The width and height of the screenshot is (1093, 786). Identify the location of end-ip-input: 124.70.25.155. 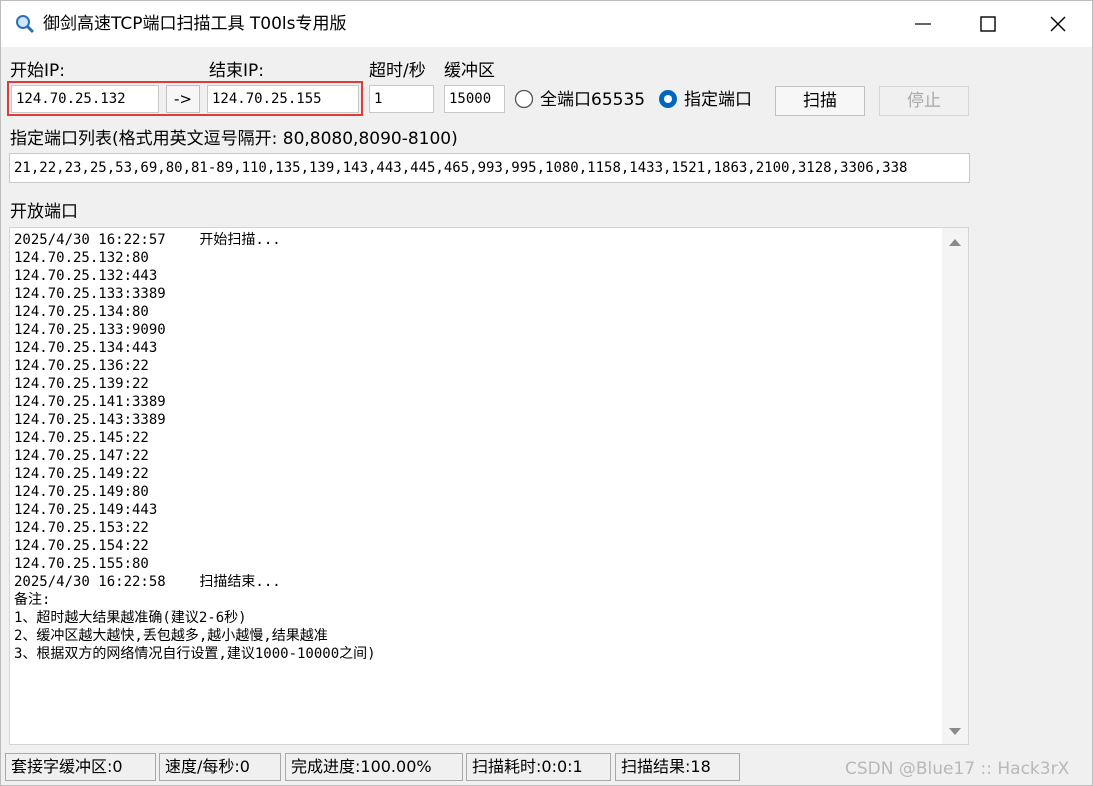
(283, 99).